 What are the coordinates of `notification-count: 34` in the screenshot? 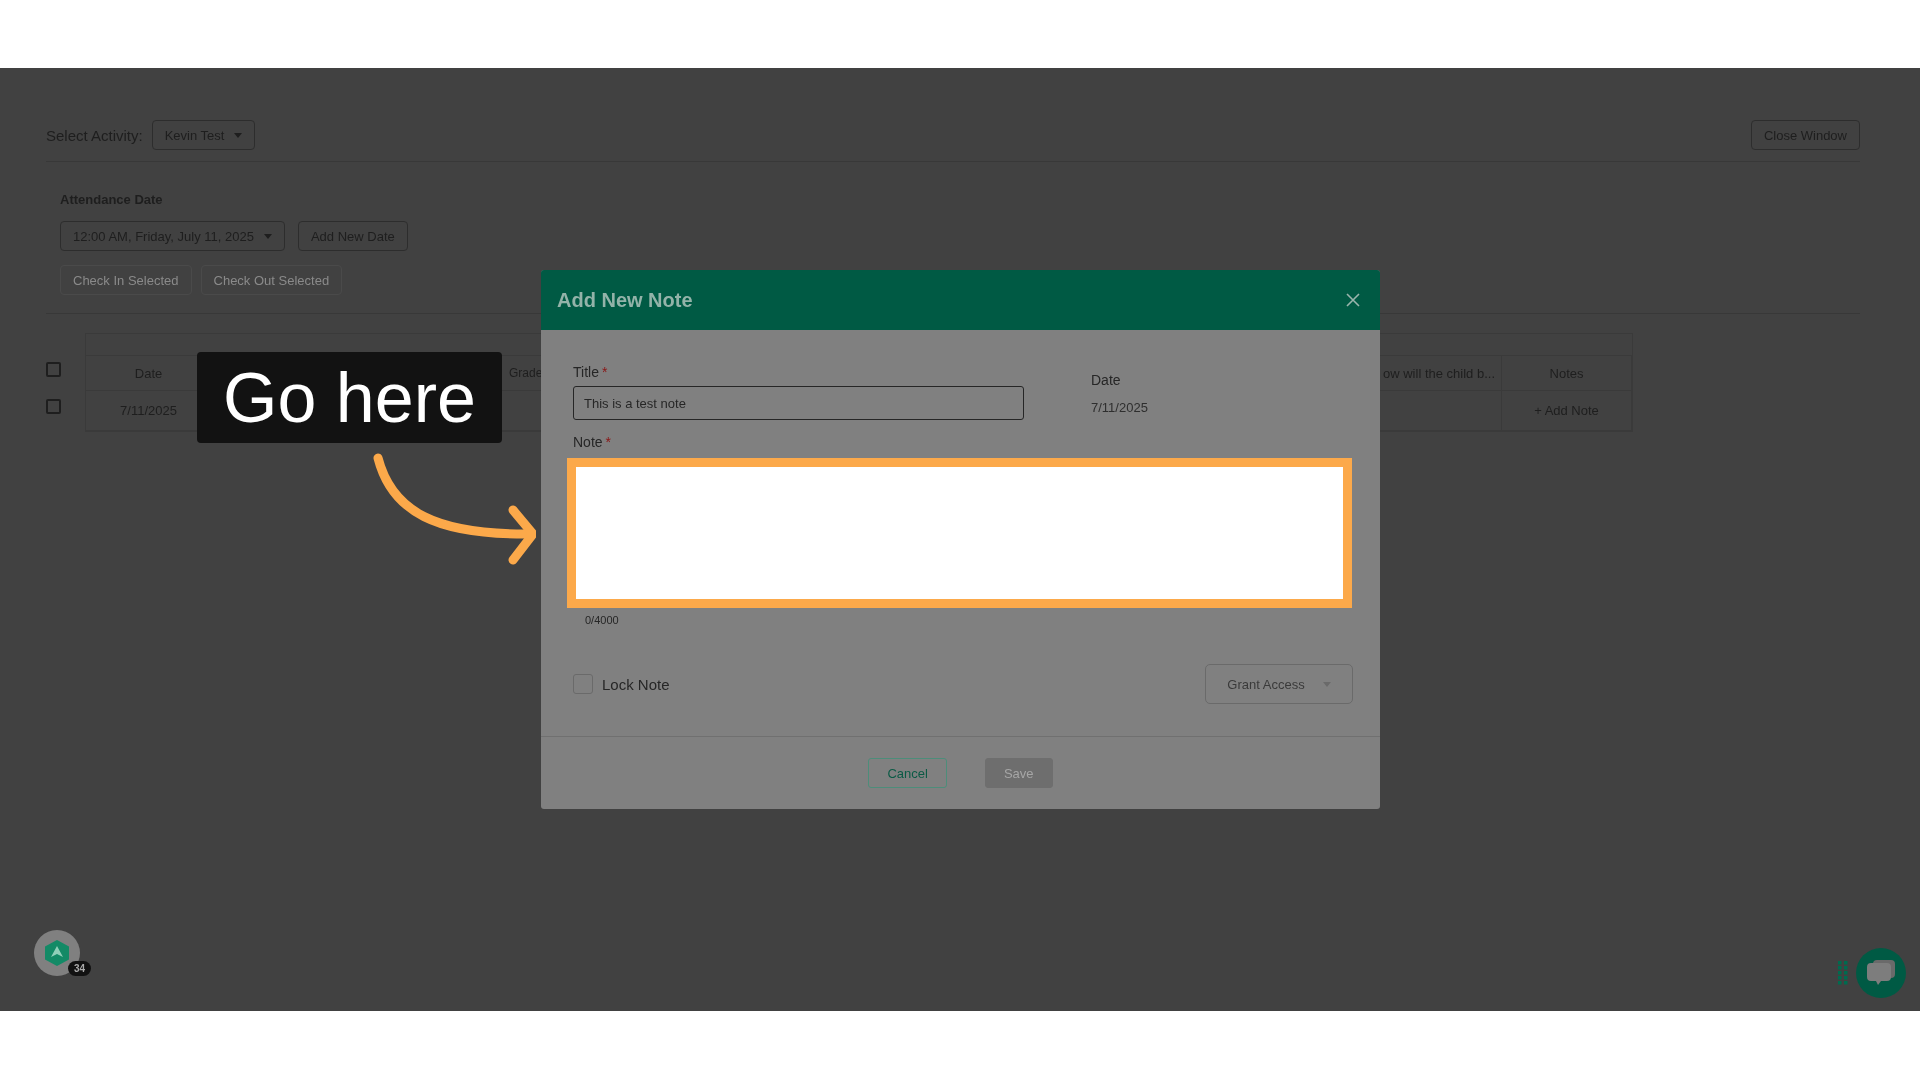 It's located at (80, 968).